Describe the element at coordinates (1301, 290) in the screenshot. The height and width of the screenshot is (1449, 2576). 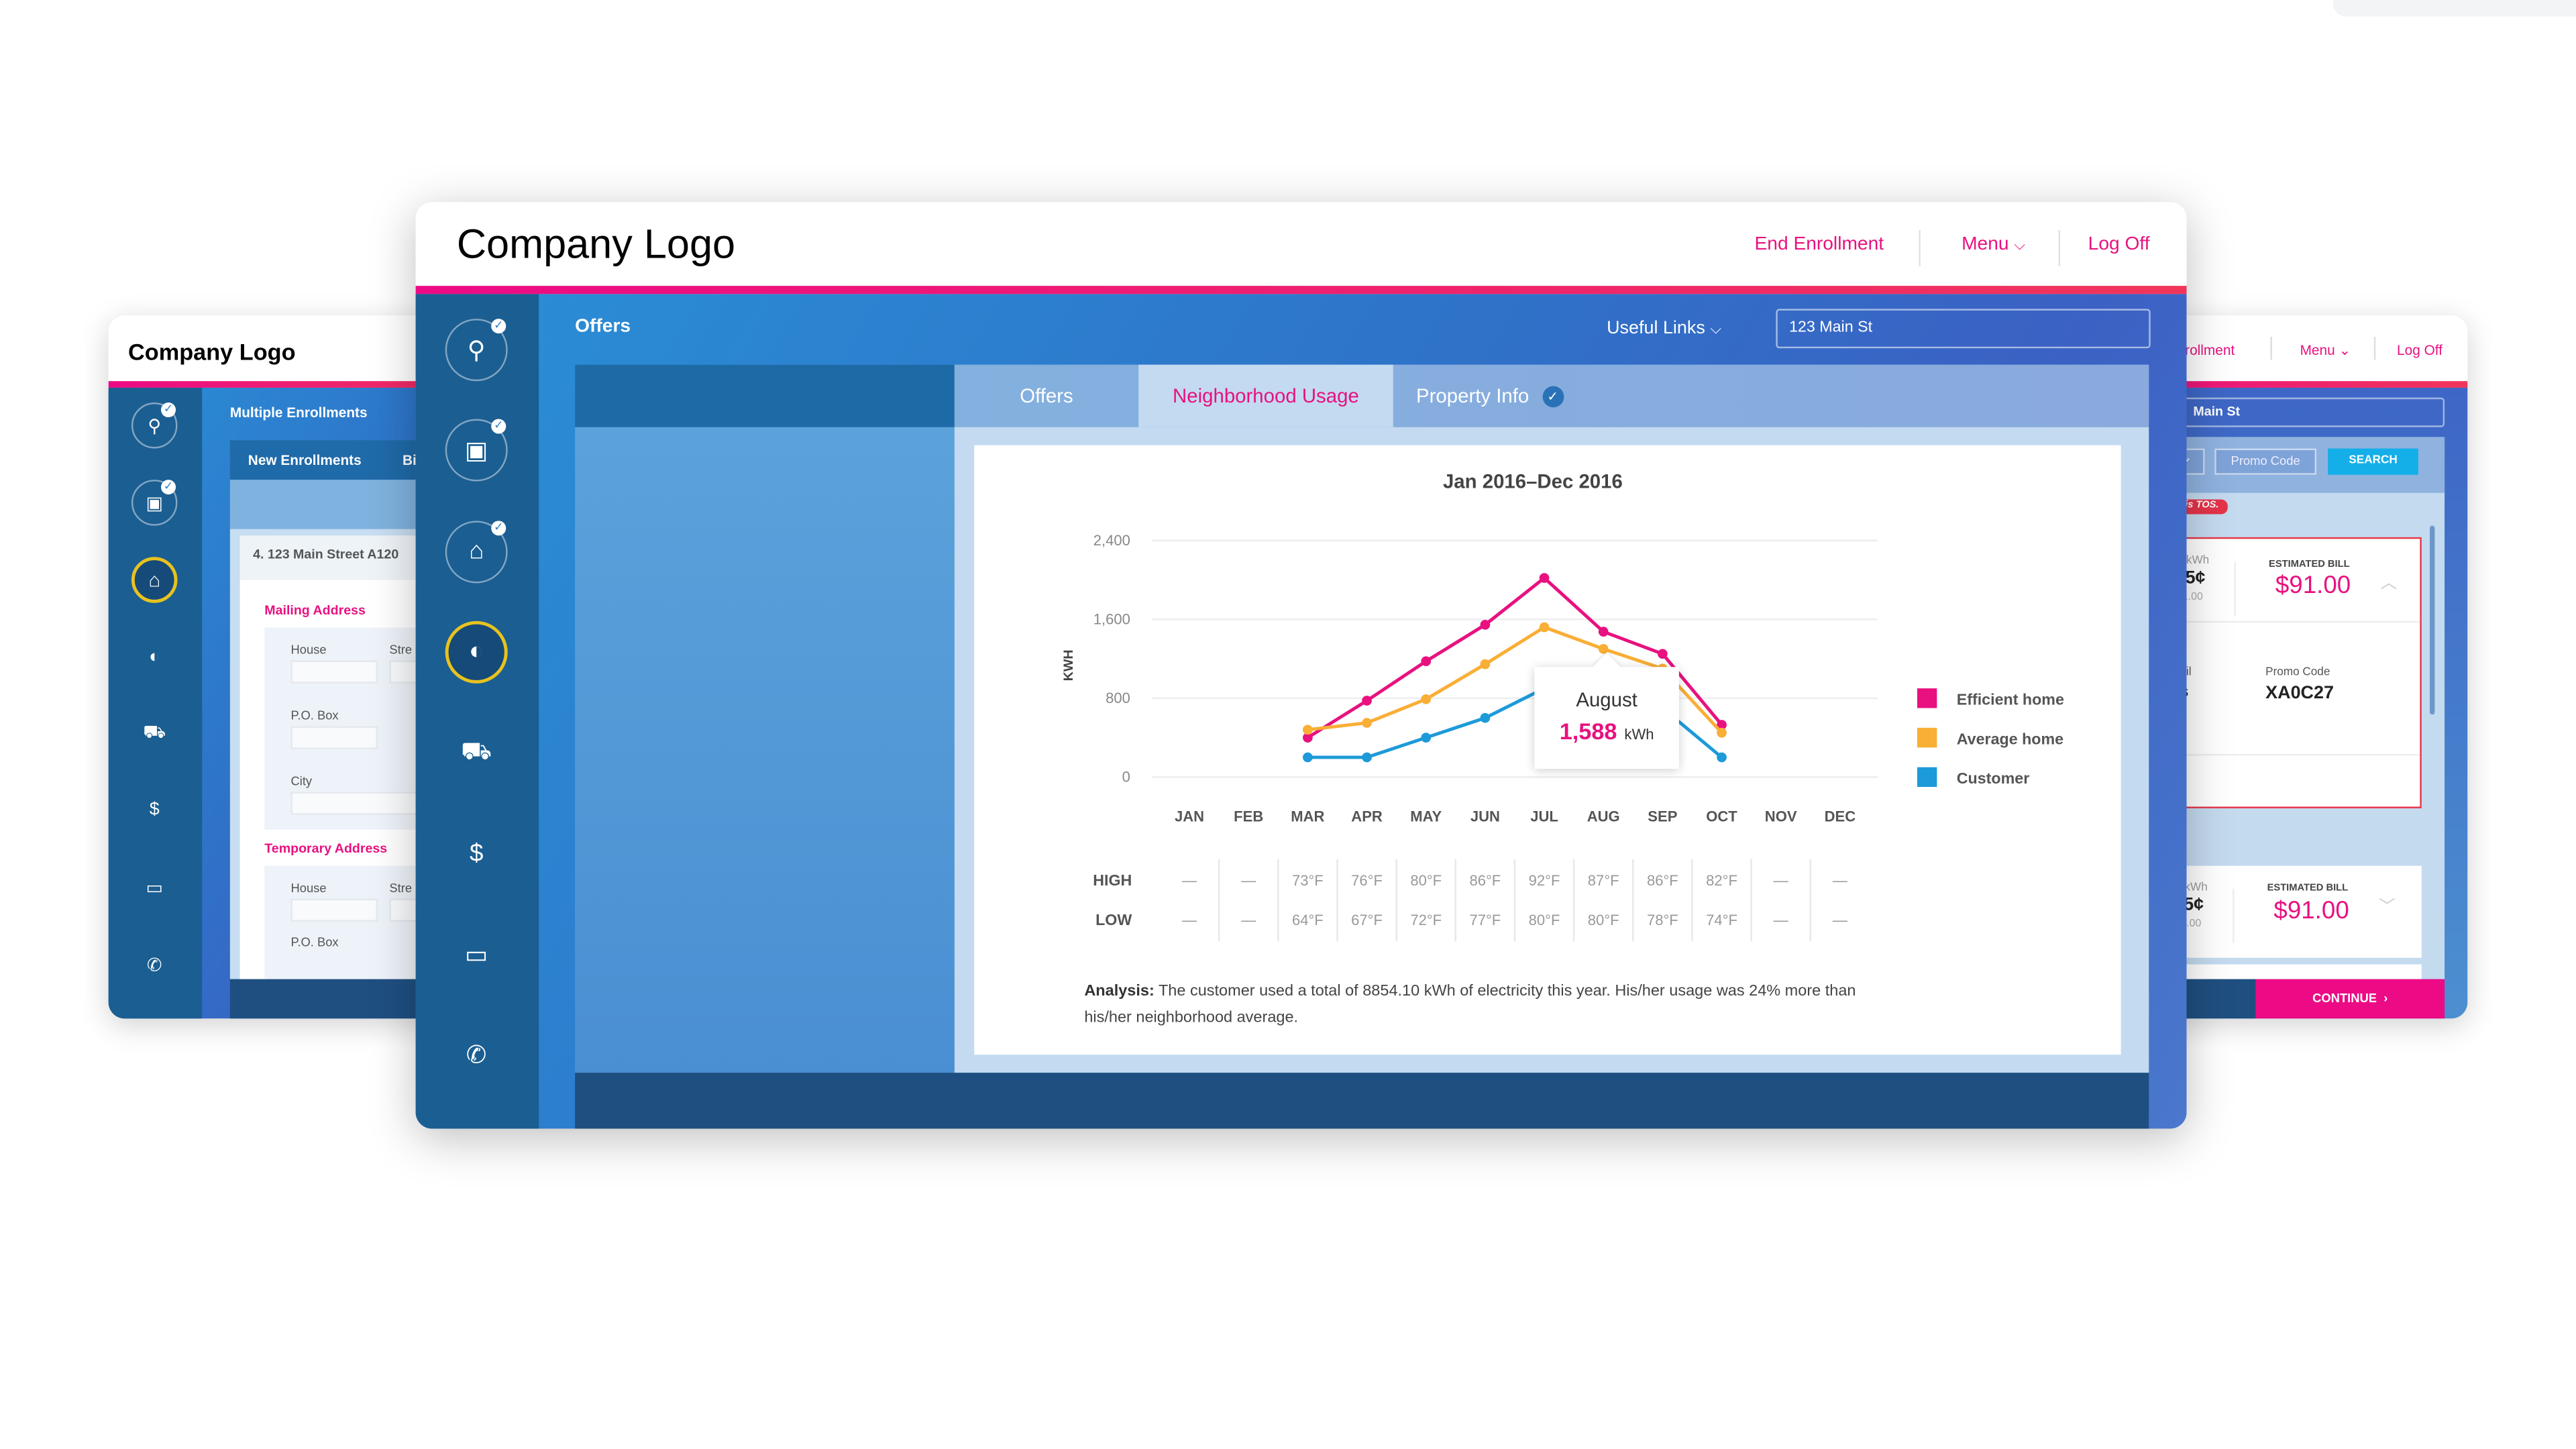
I see `accent-bar` at that location.